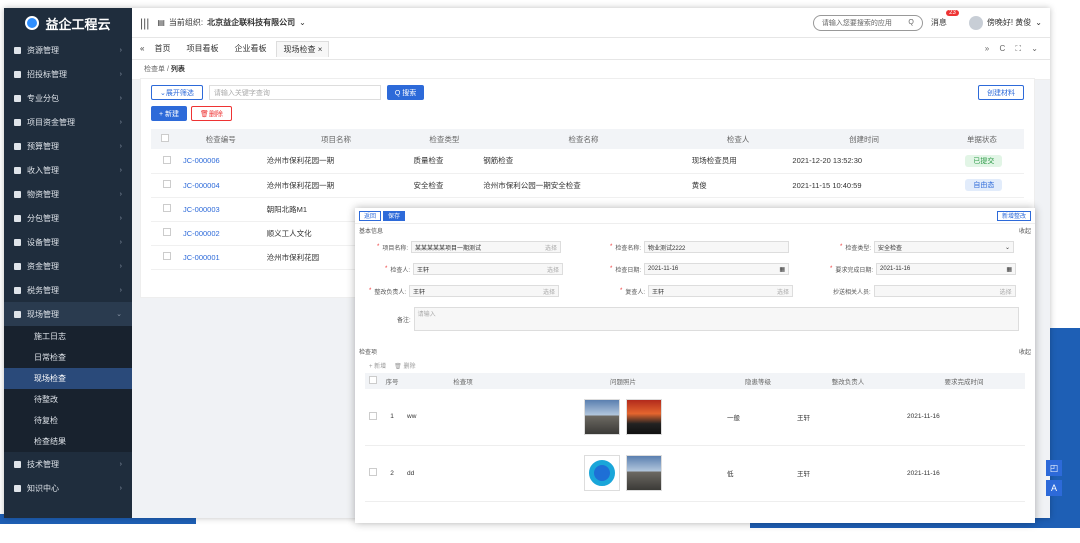  Describe the element at coordinates (583, 139) in the screenshot. I see `column-header: 检查名称` at that location.